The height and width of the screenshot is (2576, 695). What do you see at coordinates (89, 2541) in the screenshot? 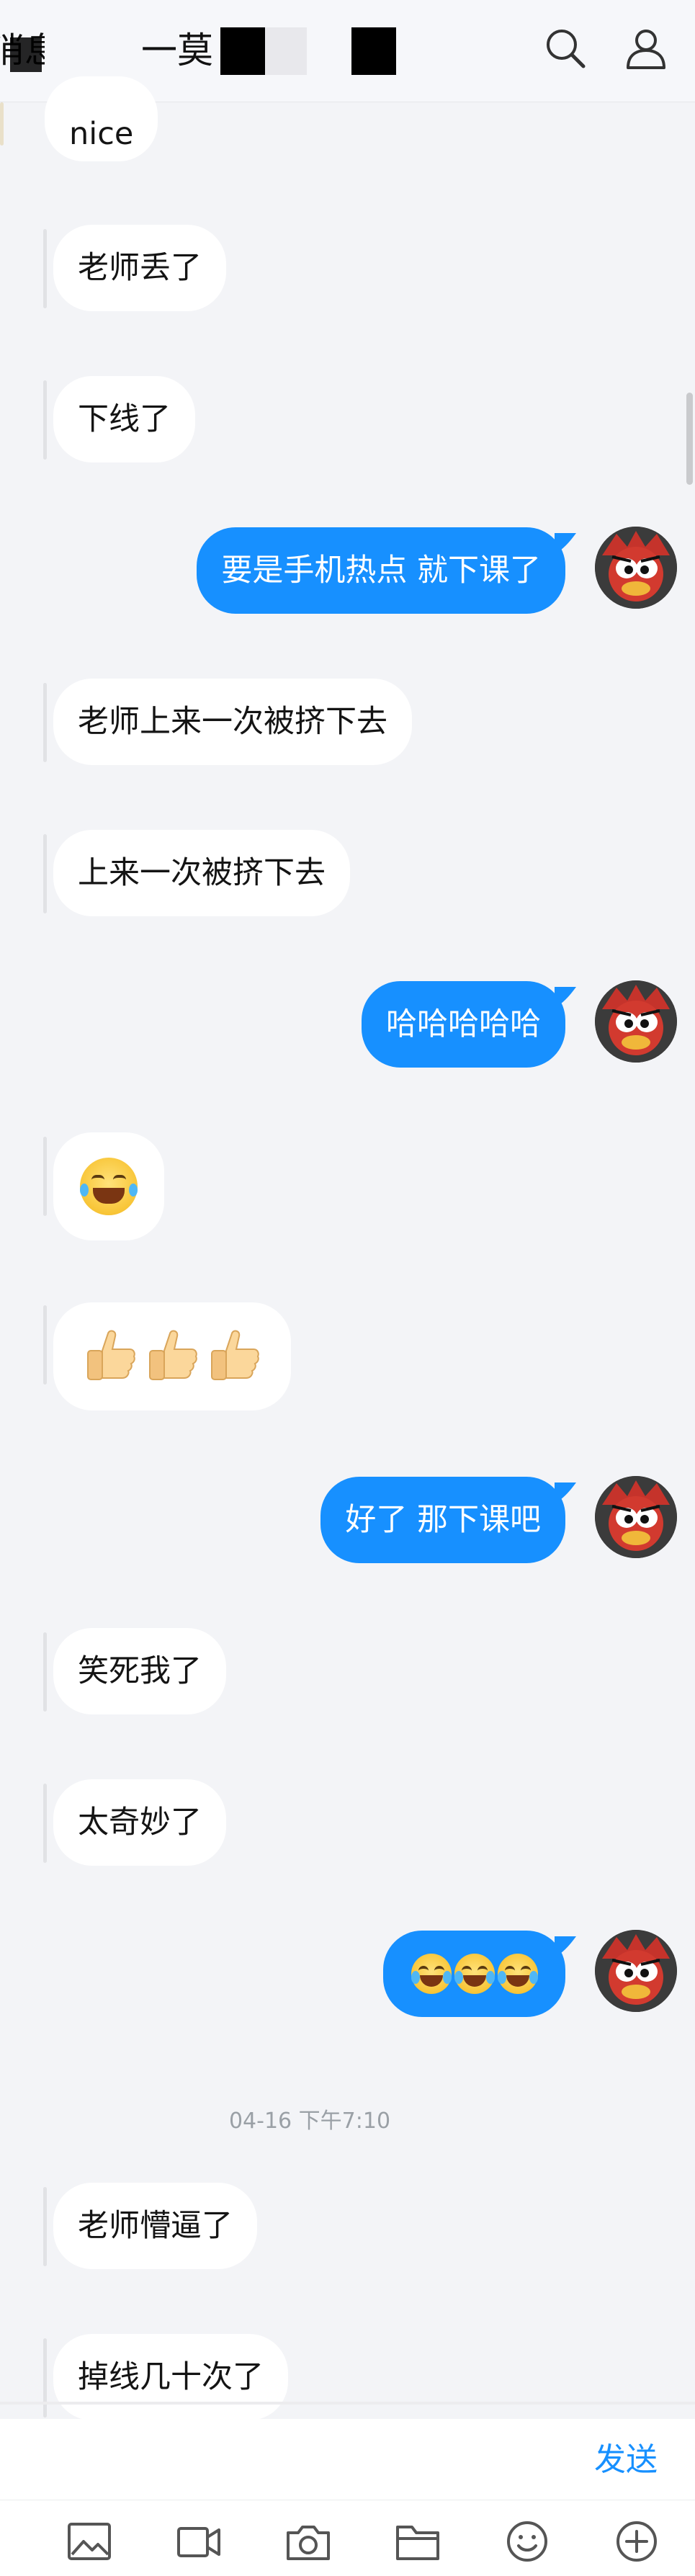
I see `image-icon` at bounding box center [89, 2541].